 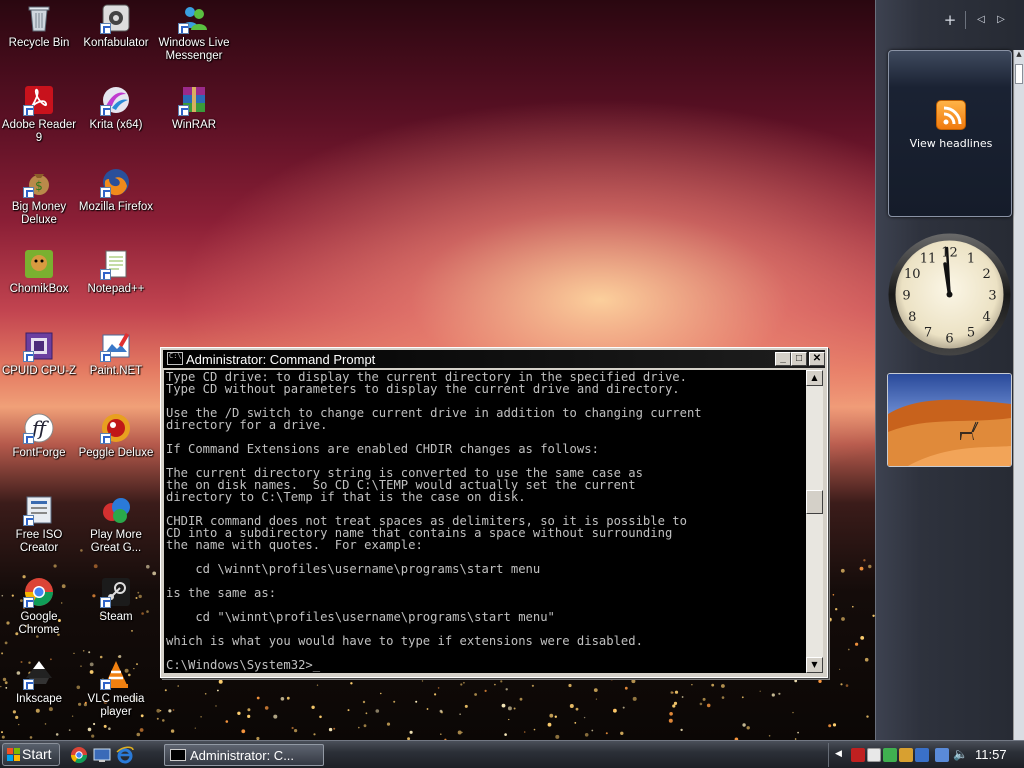 I want to click on maximize-button: □, so click(x=799, y=359).